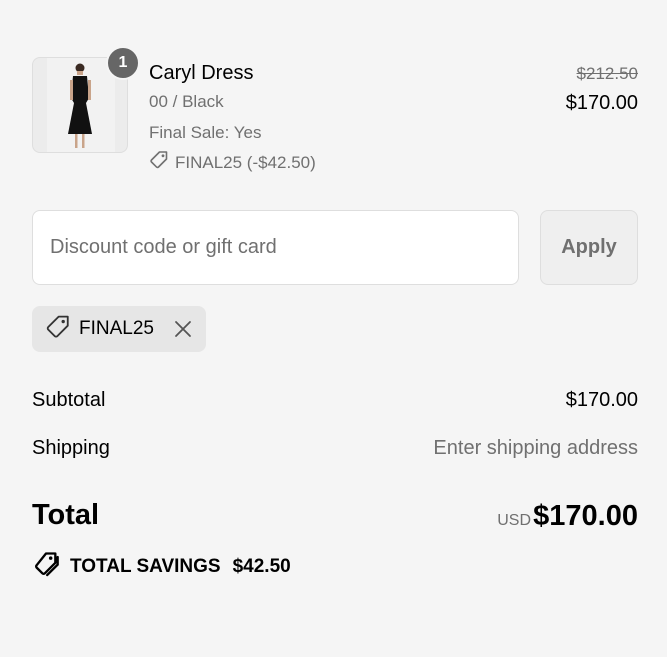 This screenshot has height=657, width=667. What do you see at coordinates (205, 132) in the screenshot?
I see `final-sale-note: Final Sale: Yes` at bounding box center [205, 132].